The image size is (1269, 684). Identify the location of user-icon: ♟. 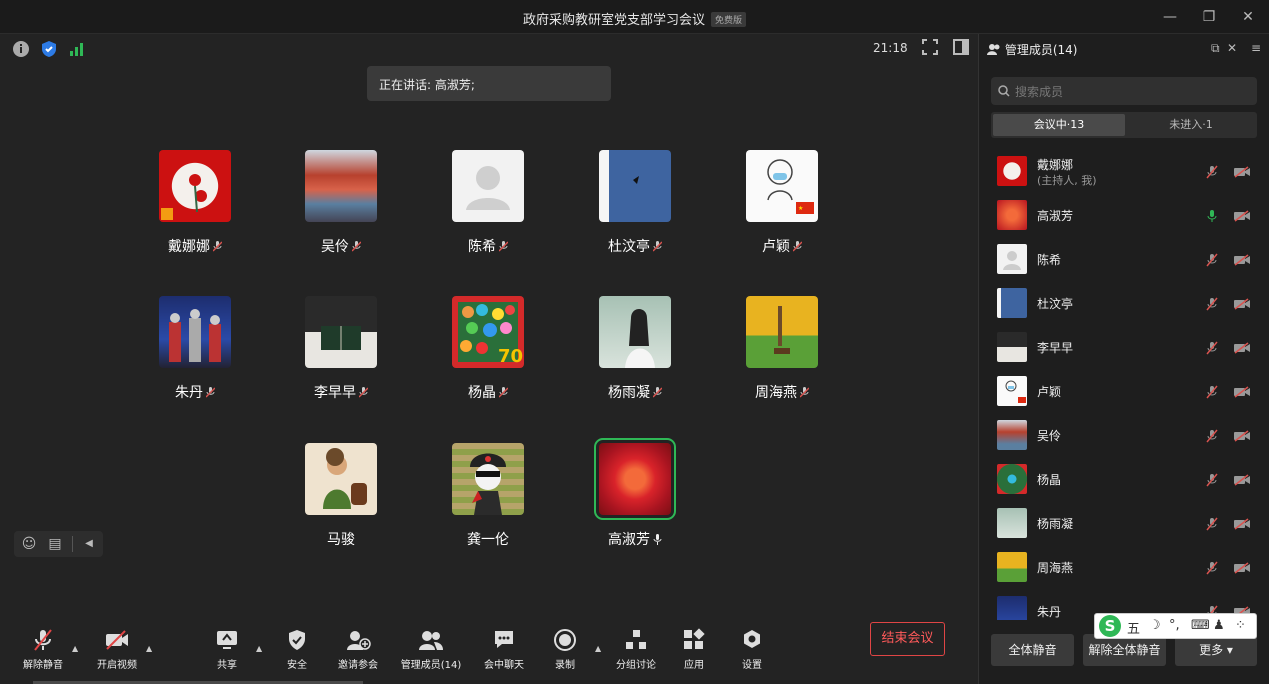
(1219, 625).